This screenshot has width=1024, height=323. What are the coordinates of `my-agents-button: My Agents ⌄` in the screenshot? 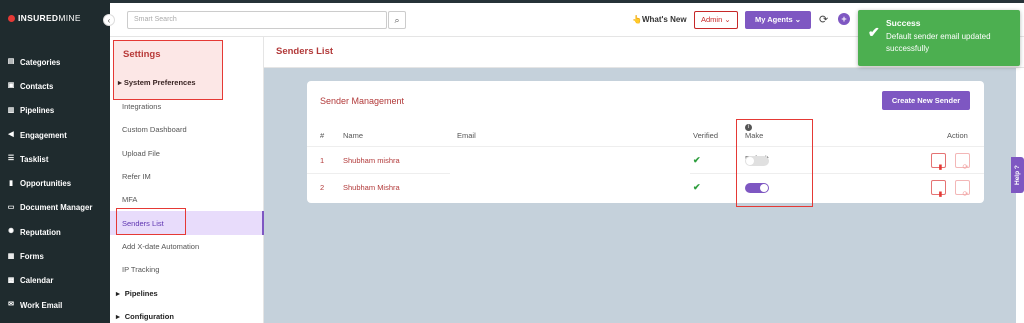 It's located at (778, 20).